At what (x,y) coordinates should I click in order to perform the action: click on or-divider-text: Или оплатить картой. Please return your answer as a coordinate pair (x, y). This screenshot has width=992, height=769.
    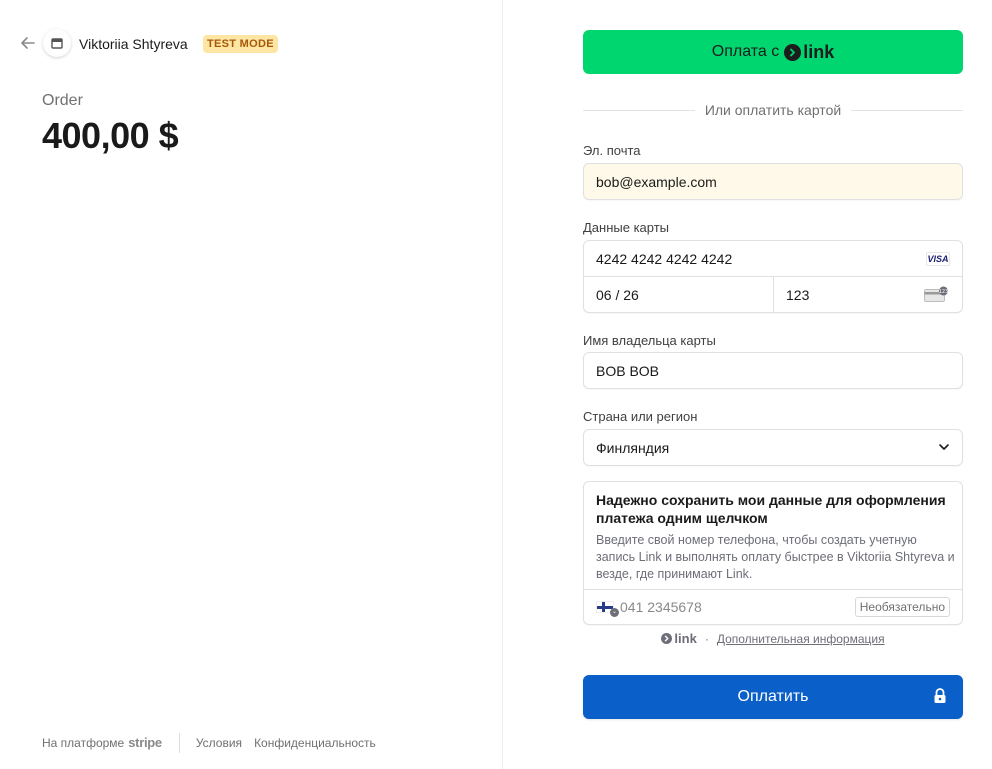
    Looking at the image, I should click on (773, 110).